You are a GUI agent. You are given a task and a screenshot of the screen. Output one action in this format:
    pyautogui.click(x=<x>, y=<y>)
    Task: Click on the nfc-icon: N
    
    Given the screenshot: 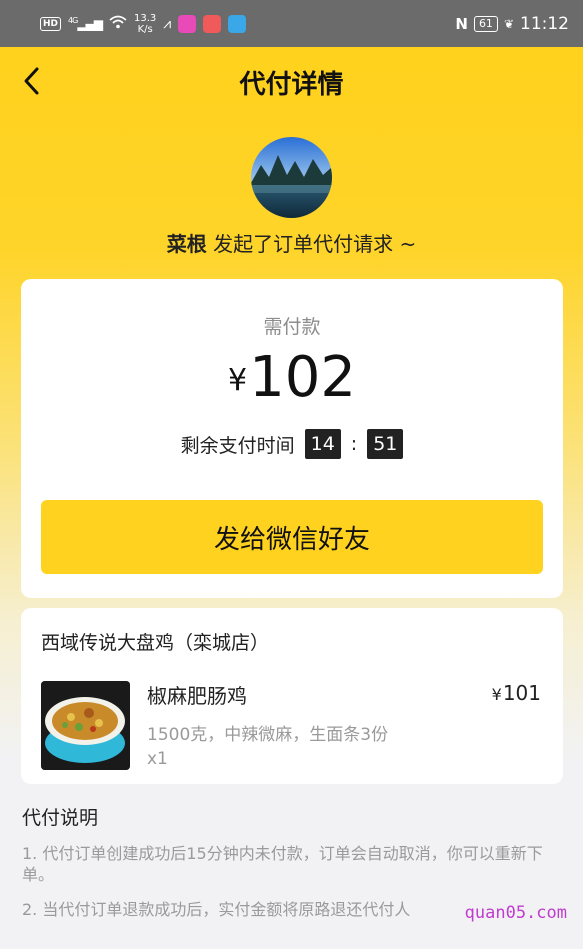 What is the action you would take?
    pyautogui.click(x=461, y=23)
    